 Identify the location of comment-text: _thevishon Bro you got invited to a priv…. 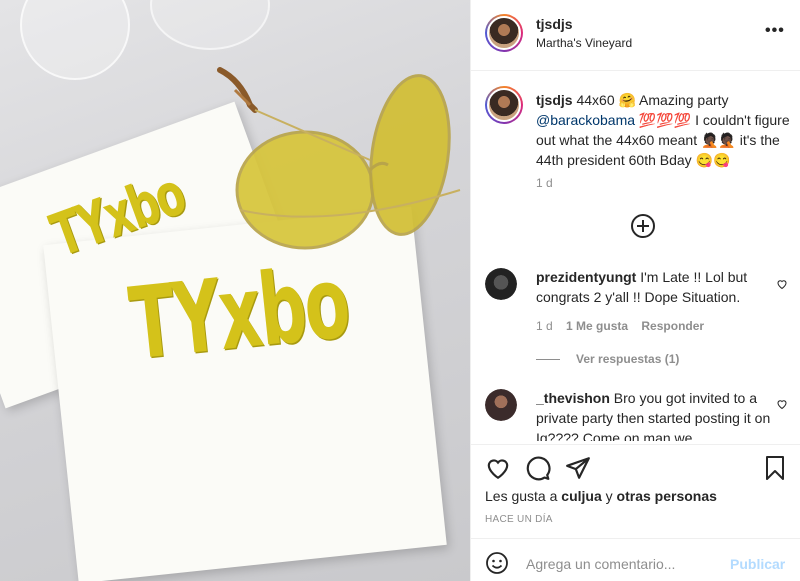
(653, 415).